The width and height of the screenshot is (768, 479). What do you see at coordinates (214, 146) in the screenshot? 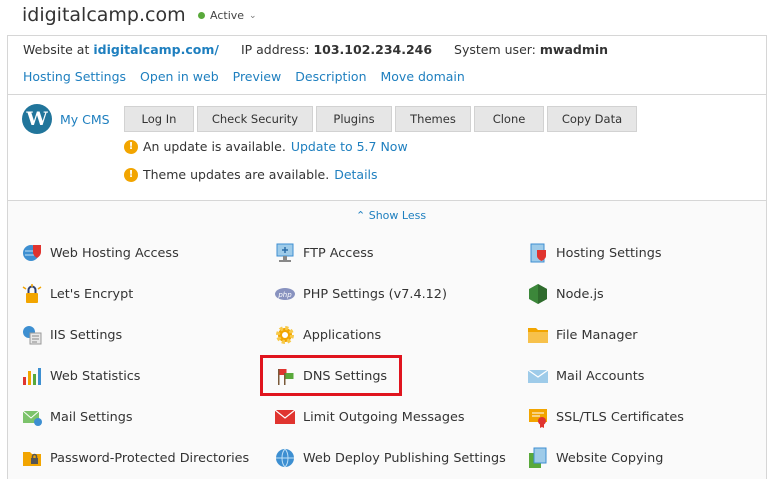
I see `update-notice-text: An update is available.` at bounding box center [214, 146].